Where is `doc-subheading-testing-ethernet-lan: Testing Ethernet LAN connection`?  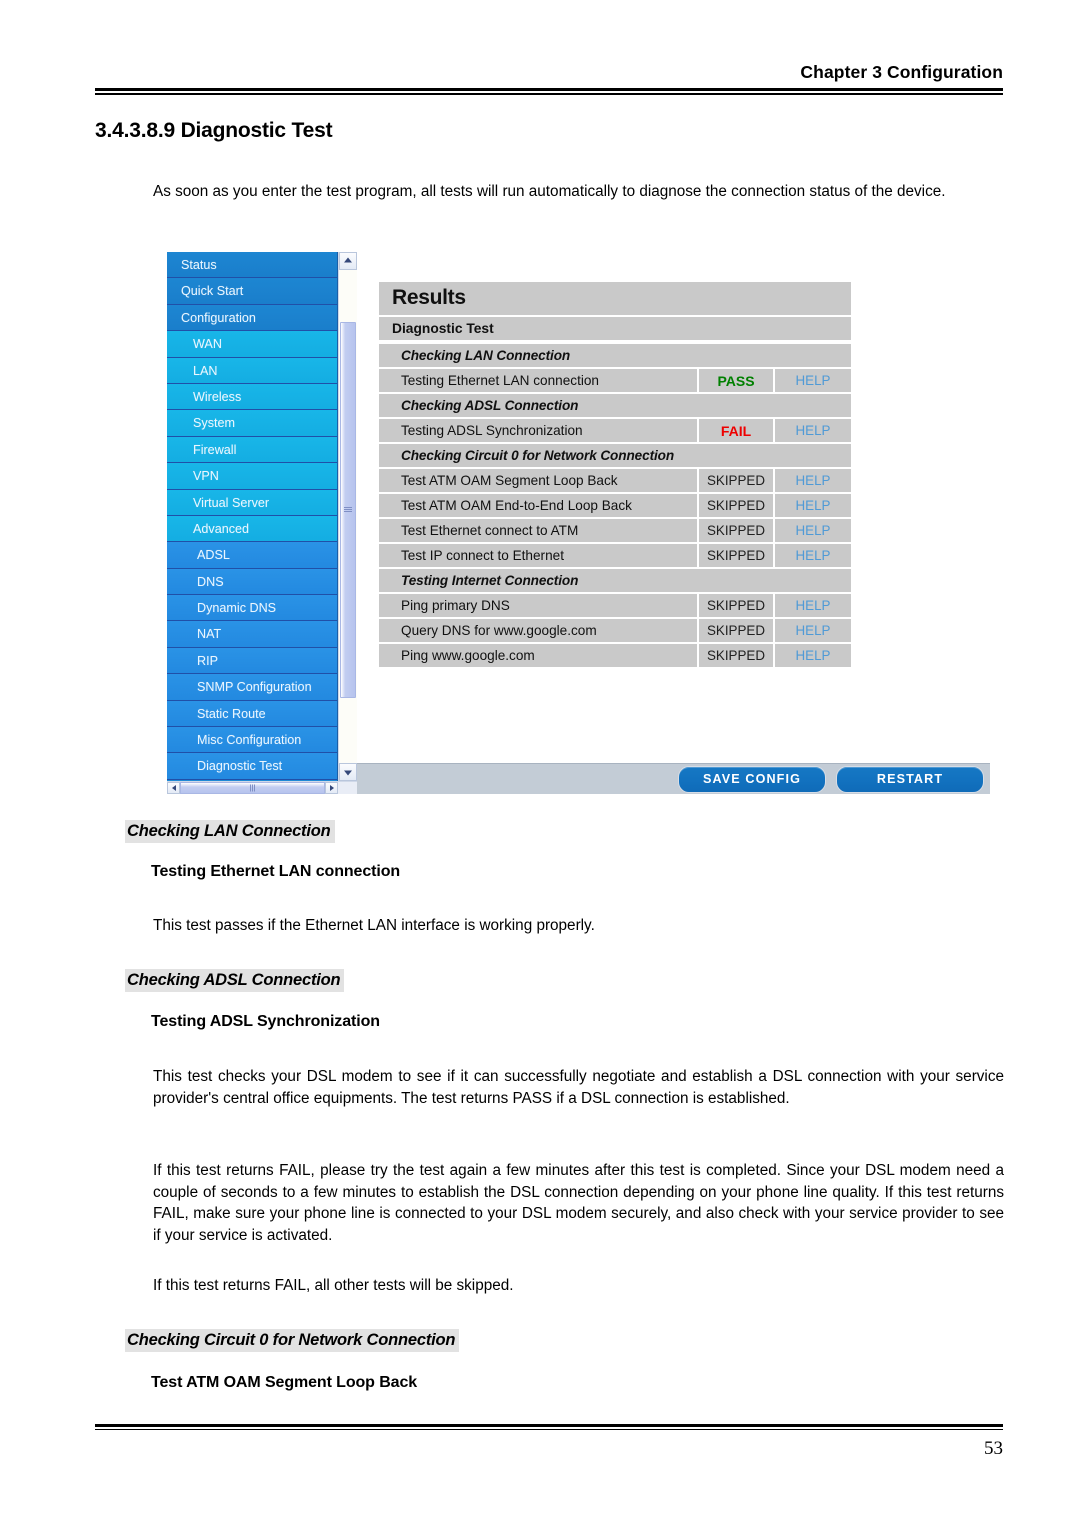 doc-subheading-testing-ethernet-lan: Testing Ethernet LAN connection is located at coordinates (276, 871).